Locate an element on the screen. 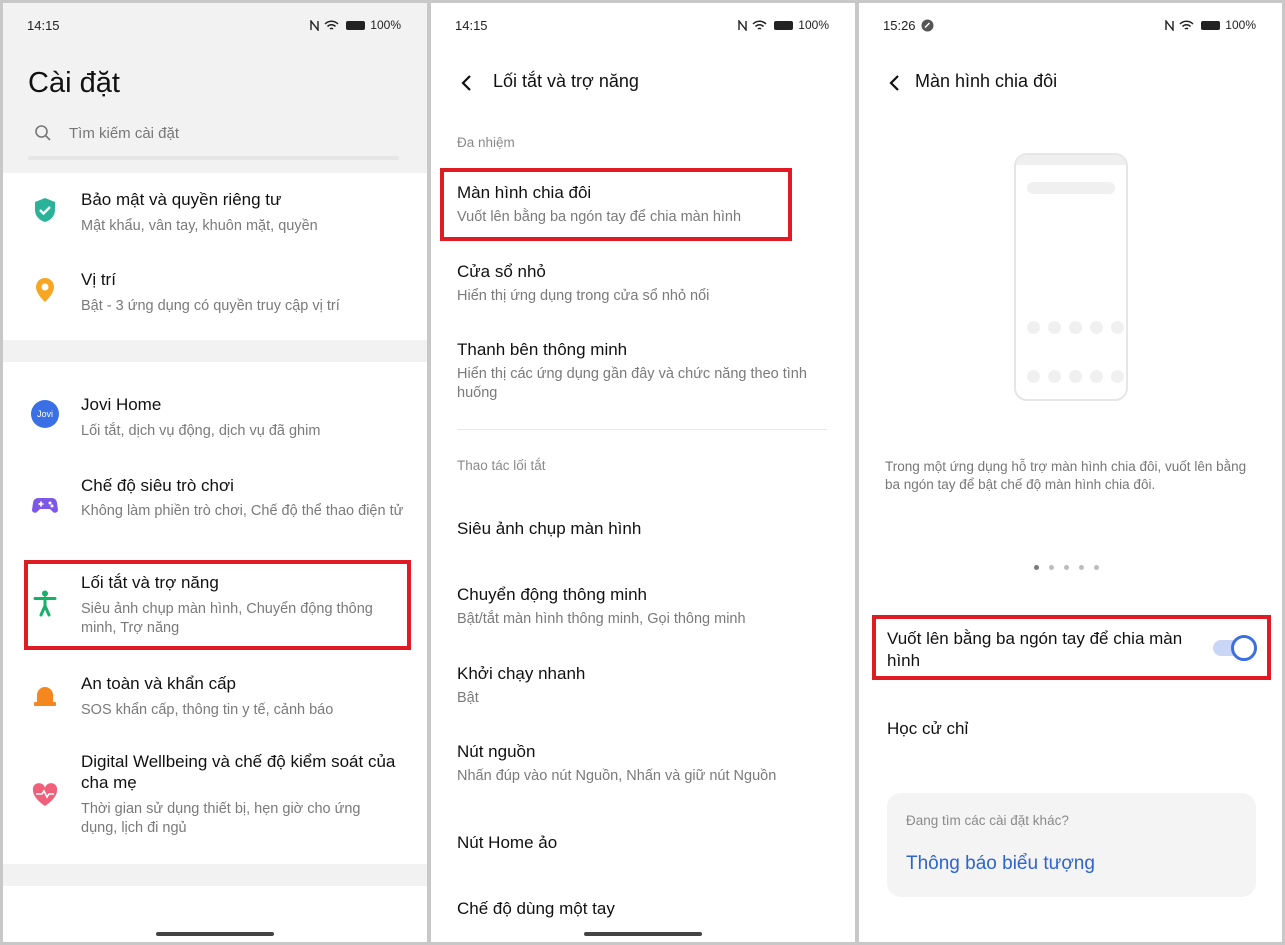  settings-item-title: Jovi Home is located at coordinates (121, 404).